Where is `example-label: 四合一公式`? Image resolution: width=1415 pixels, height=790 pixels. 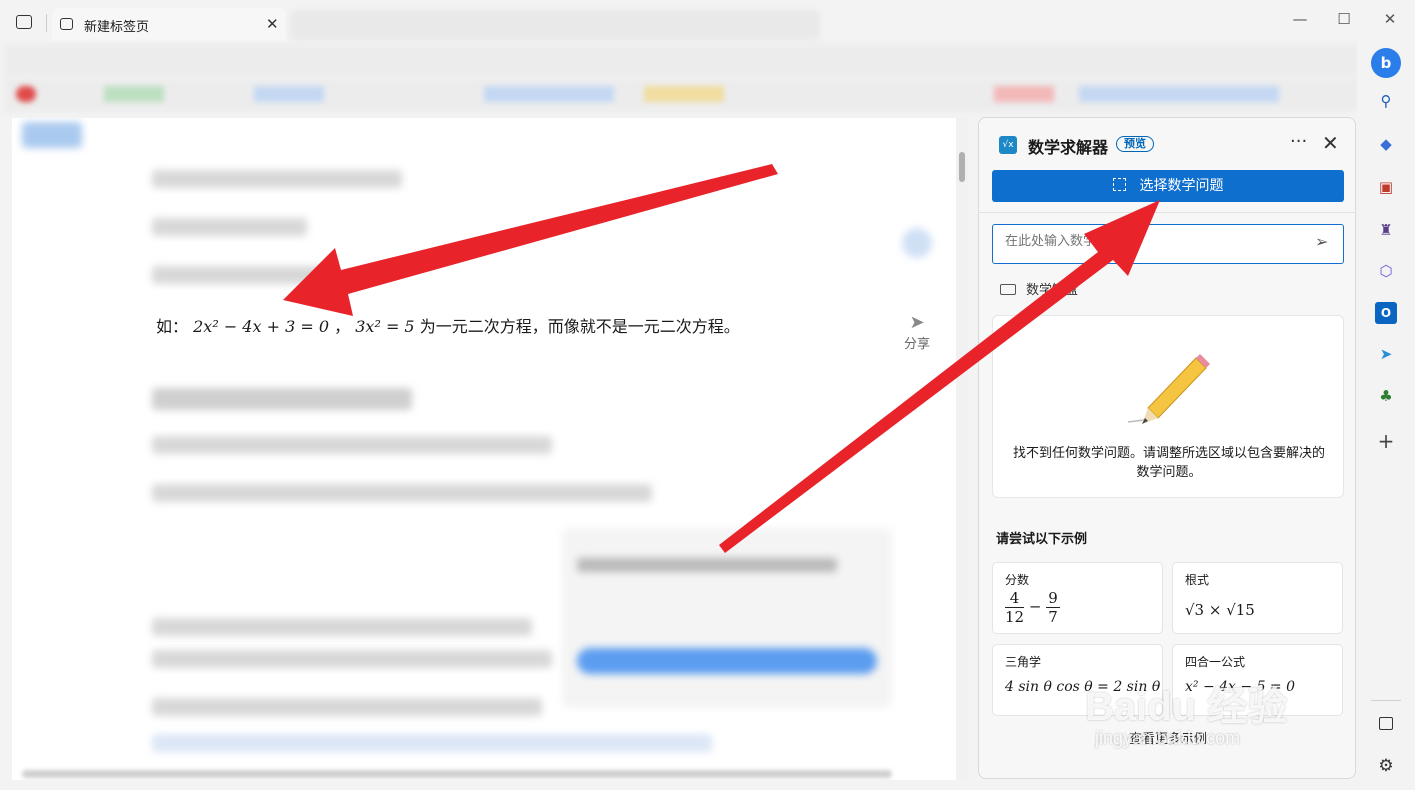 example-label: 四合一公式 is located at coordinates (1215, 662).